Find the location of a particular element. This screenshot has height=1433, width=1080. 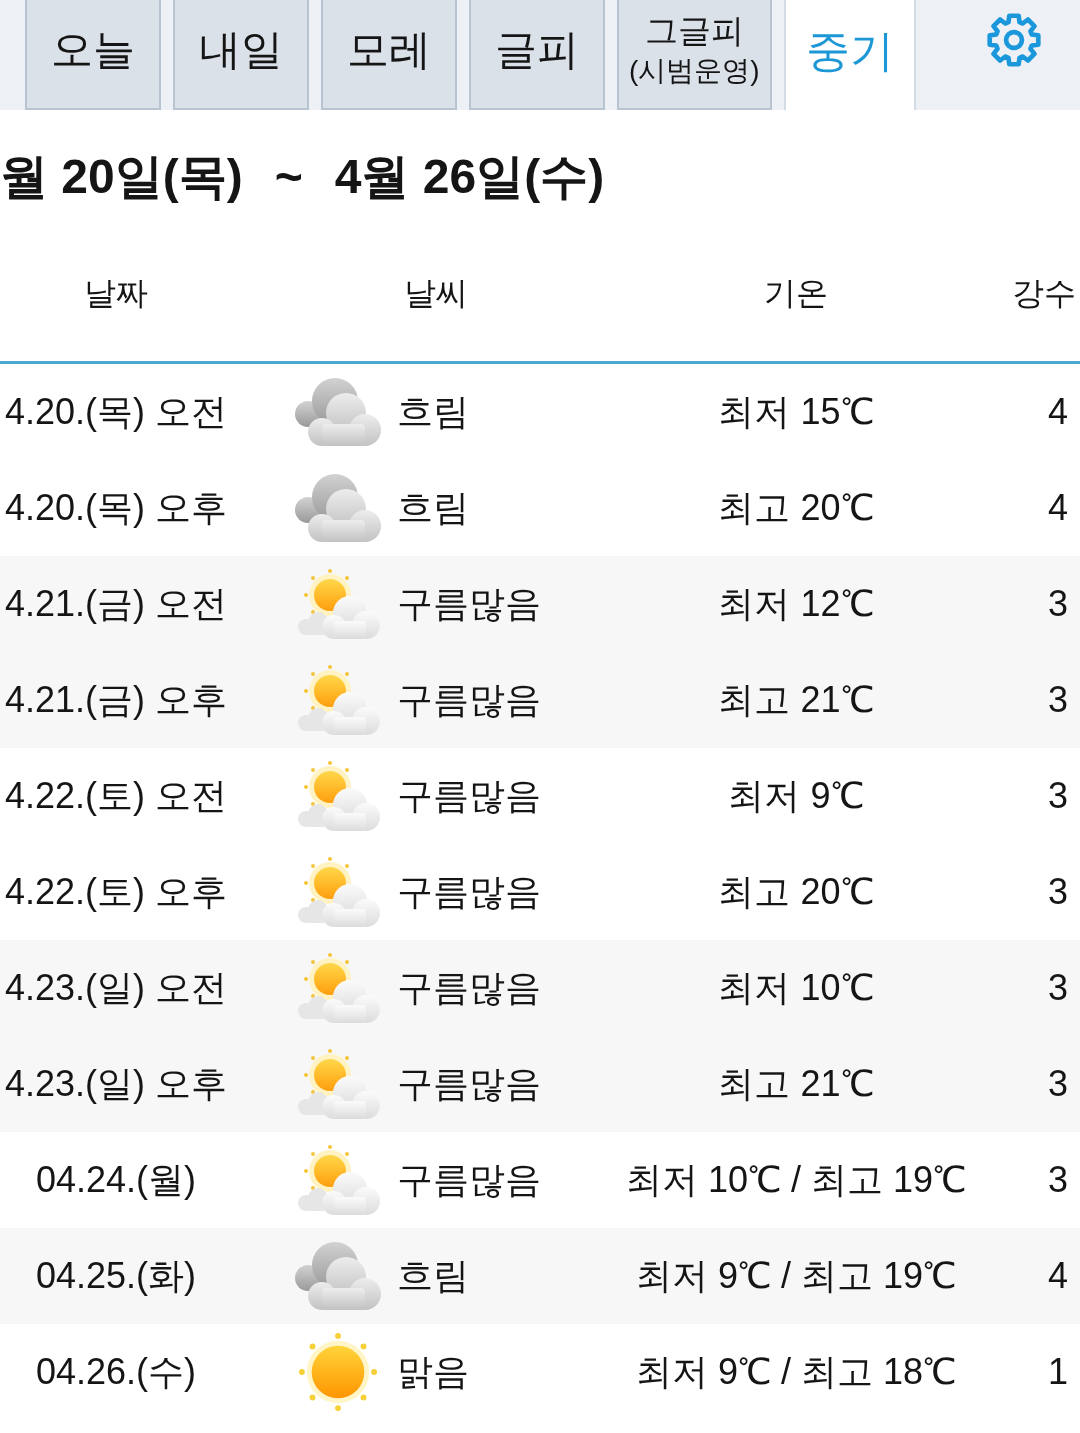

date-text: 4.21.(금) 오전 is located at coordinates (115, 604).